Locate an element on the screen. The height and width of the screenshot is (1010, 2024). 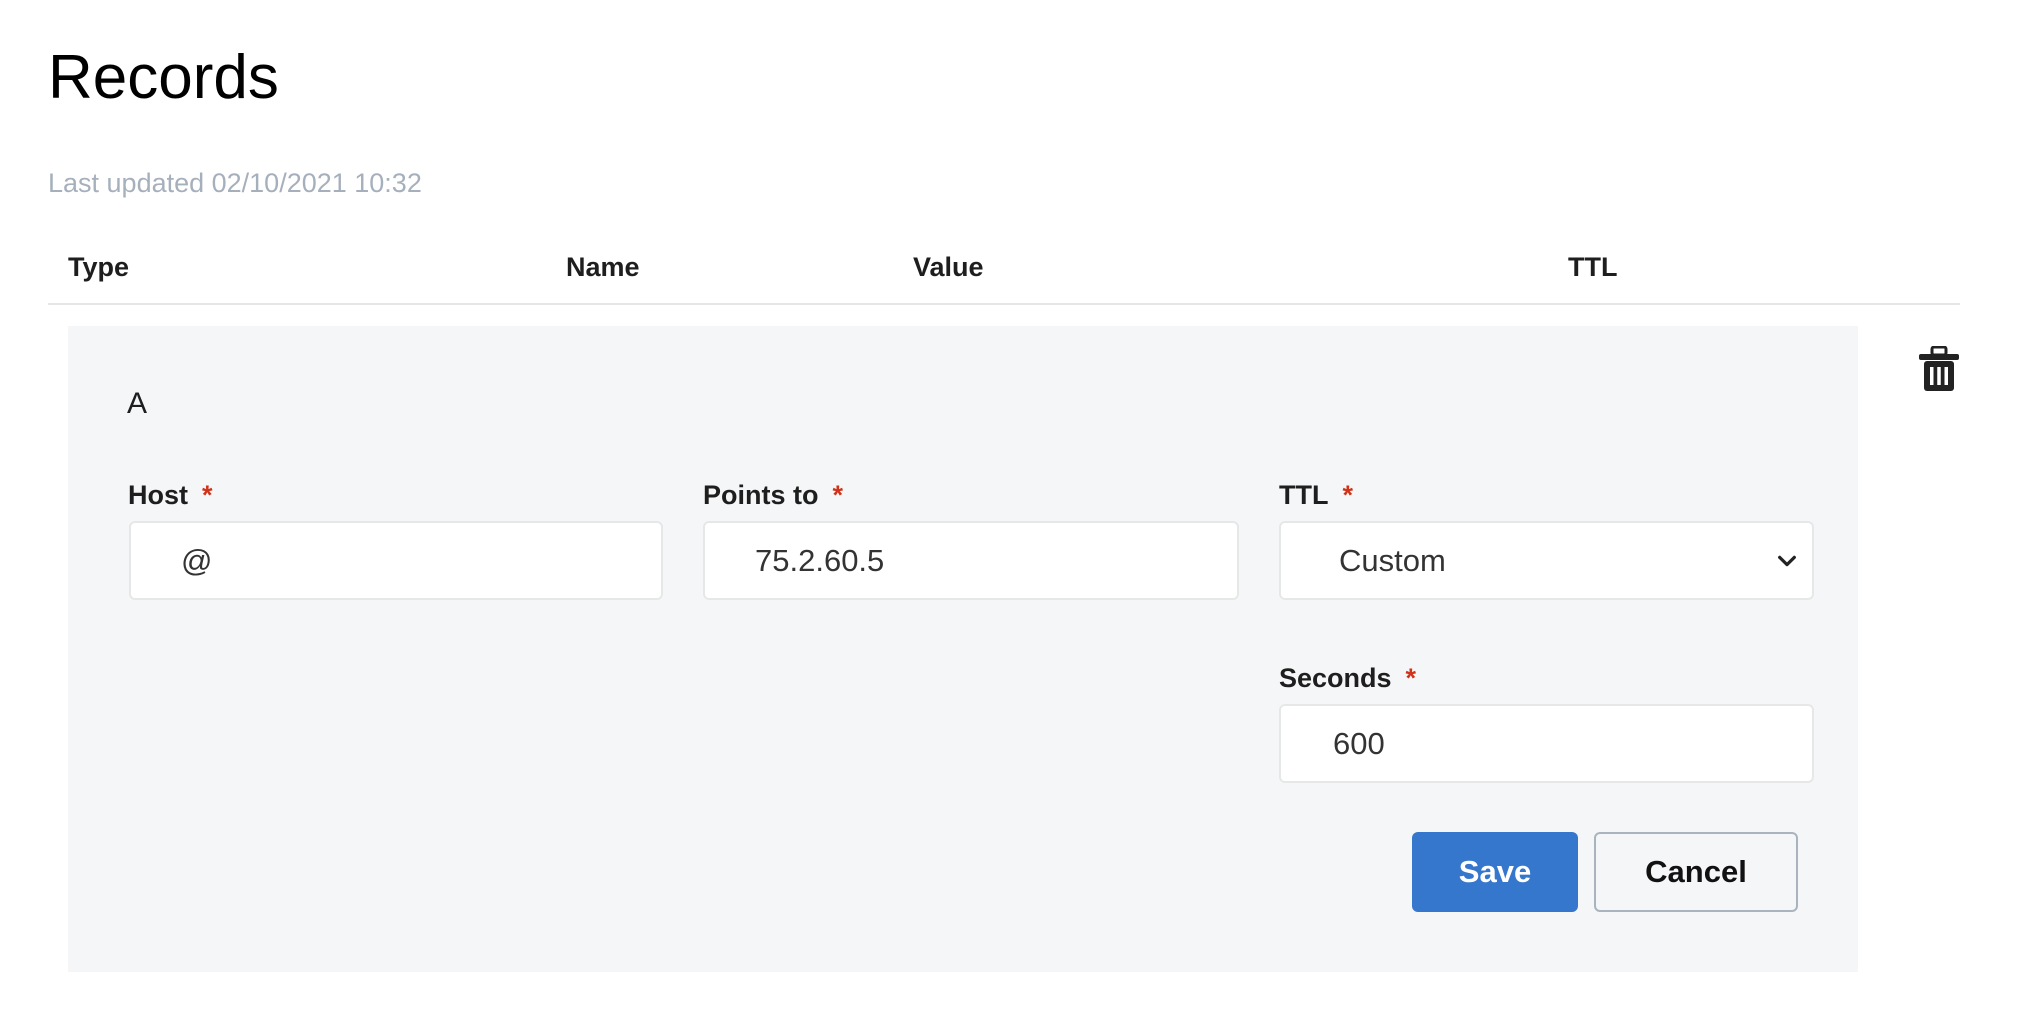
seconds-label-text: Seconds is located at coordinates (1335, 678).